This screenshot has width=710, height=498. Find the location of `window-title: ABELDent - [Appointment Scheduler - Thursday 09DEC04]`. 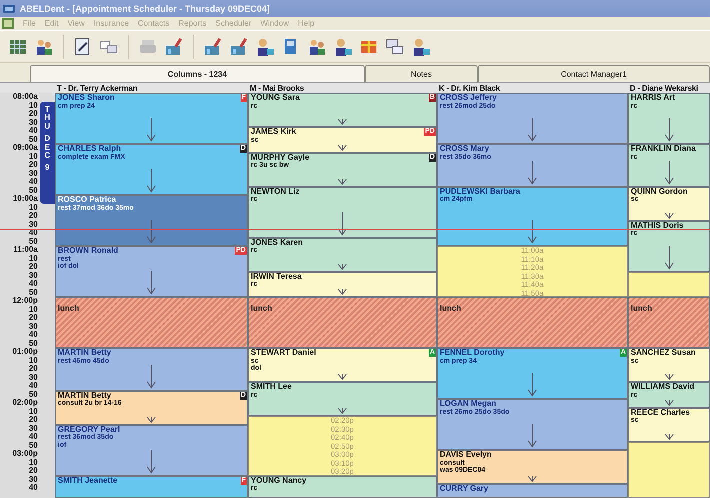

window-title: ABELDent - [Appointment Scheduler - Thursday 09DEC04] is located at coordinates (145, 9).